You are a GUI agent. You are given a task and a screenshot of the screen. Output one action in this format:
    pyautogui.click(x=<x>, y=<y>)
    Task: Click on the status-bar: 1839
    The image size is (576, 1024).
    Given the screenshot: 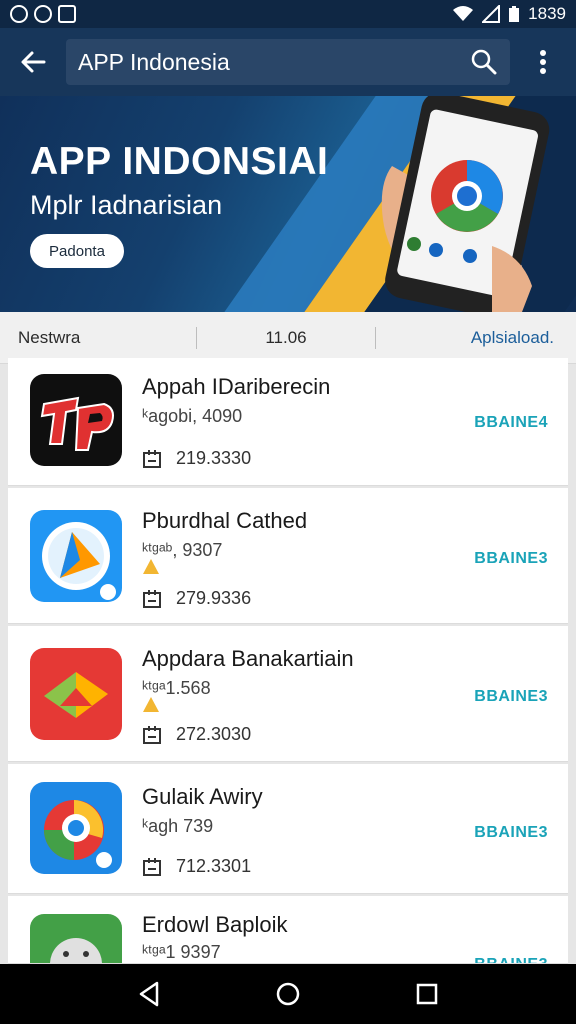 What is the action you would take?
    pyautogui.click(x=288, y=14)
    